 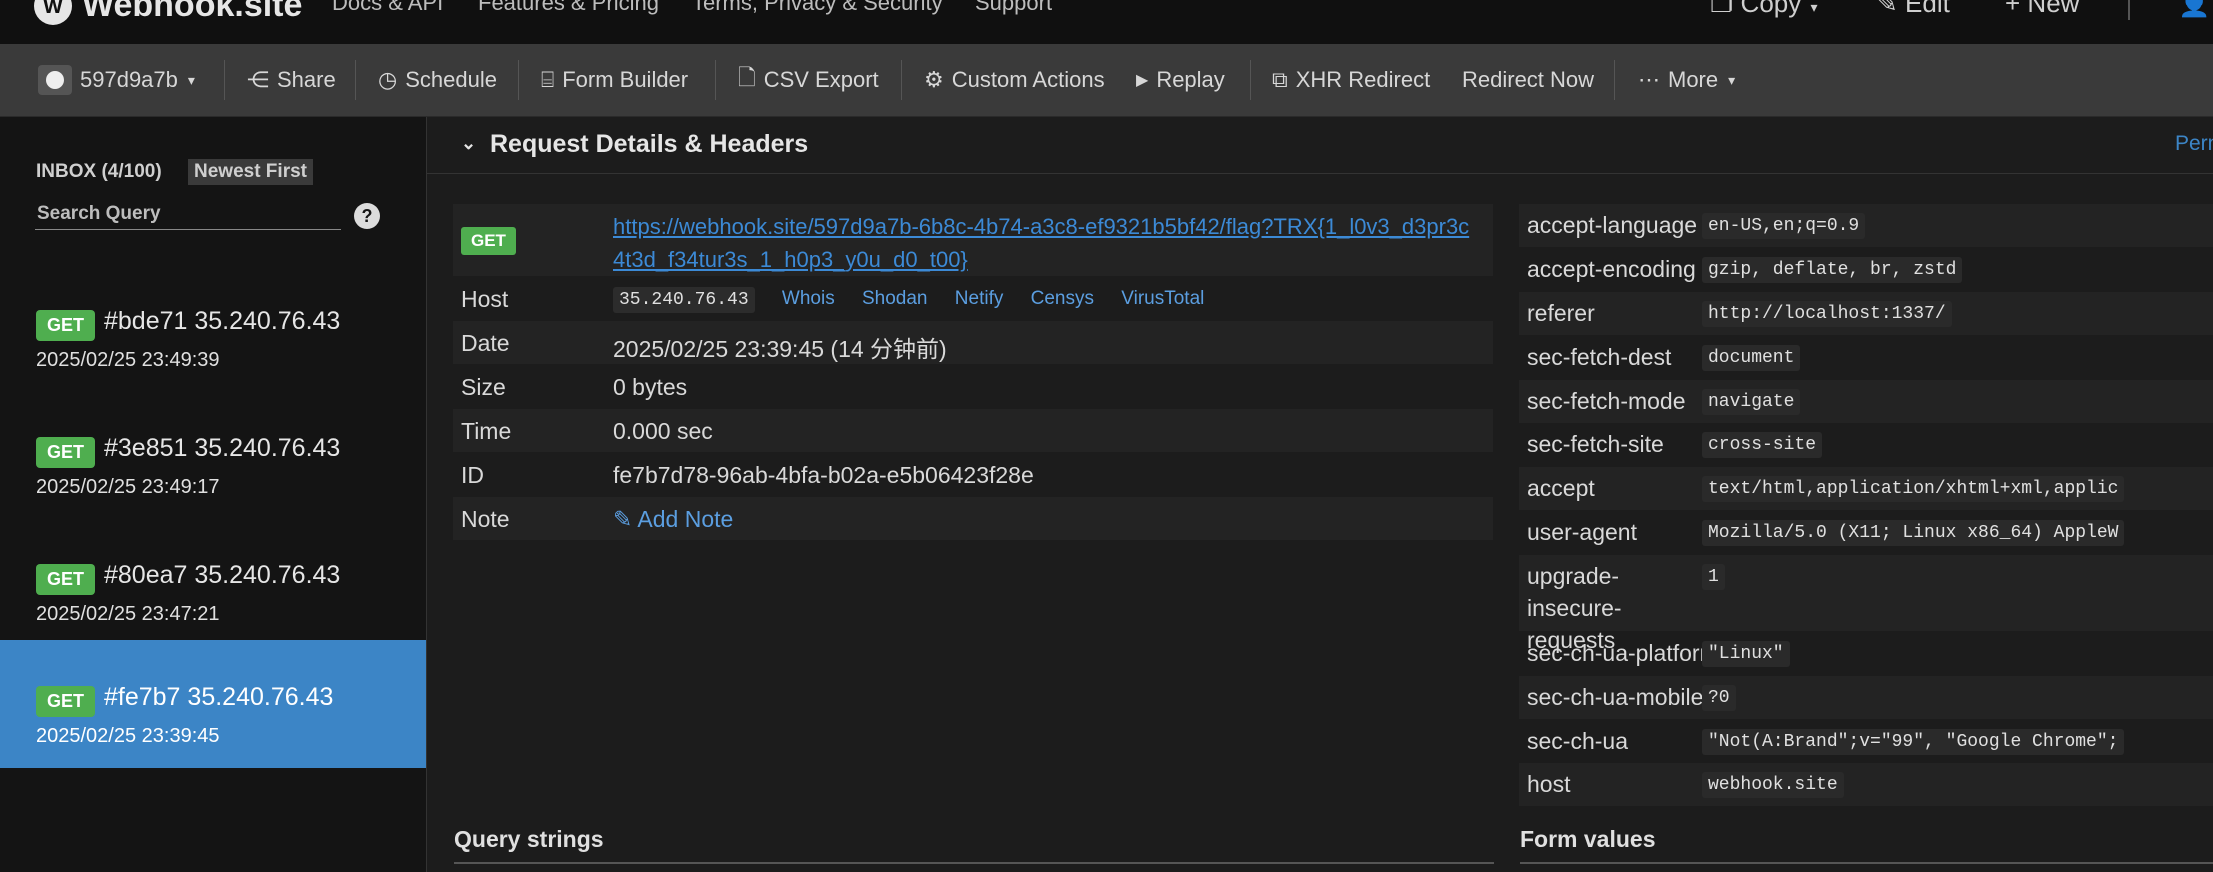 What do you see at coordinates (1832, 270) in the screenshot?
I see `header-value: gzip, deflate, br, zstd` at bounding box center [1832, 270].